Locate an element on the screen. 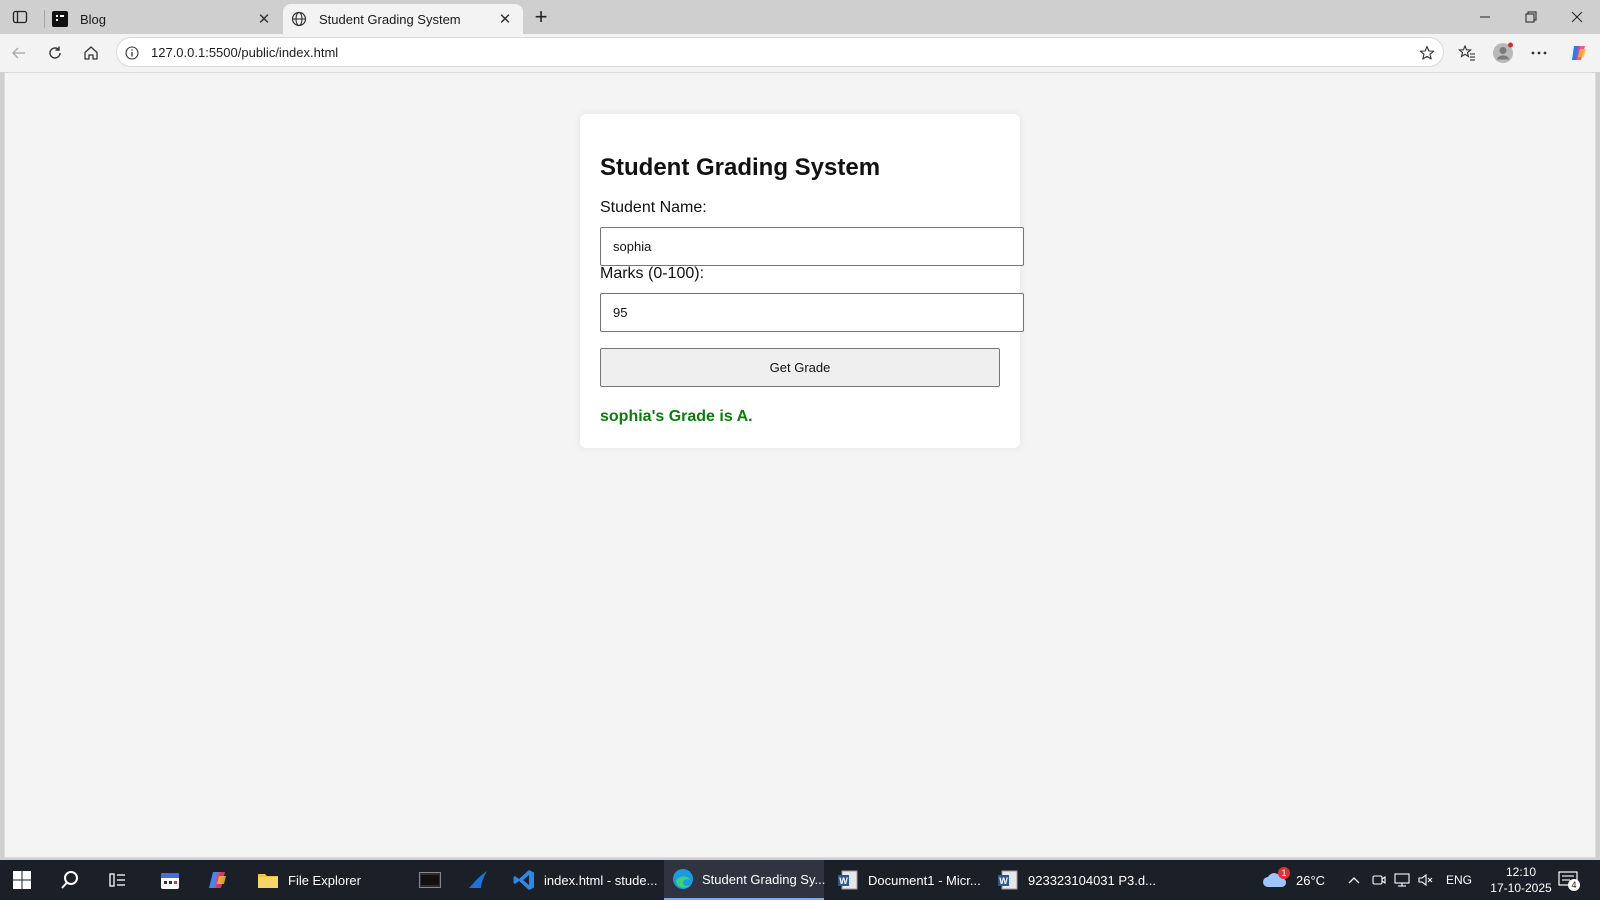 The height and width of the screenshot is (900, 1600). task-view-icon is located at coordinates (118, 880).